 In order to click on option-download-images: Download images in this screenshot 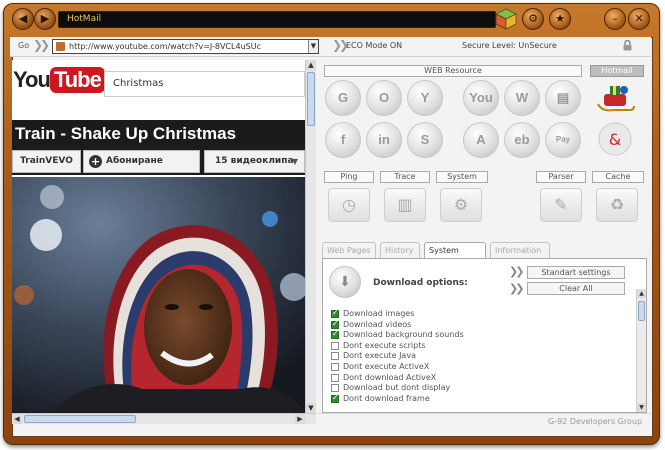, I will do `click(481, 314)`.